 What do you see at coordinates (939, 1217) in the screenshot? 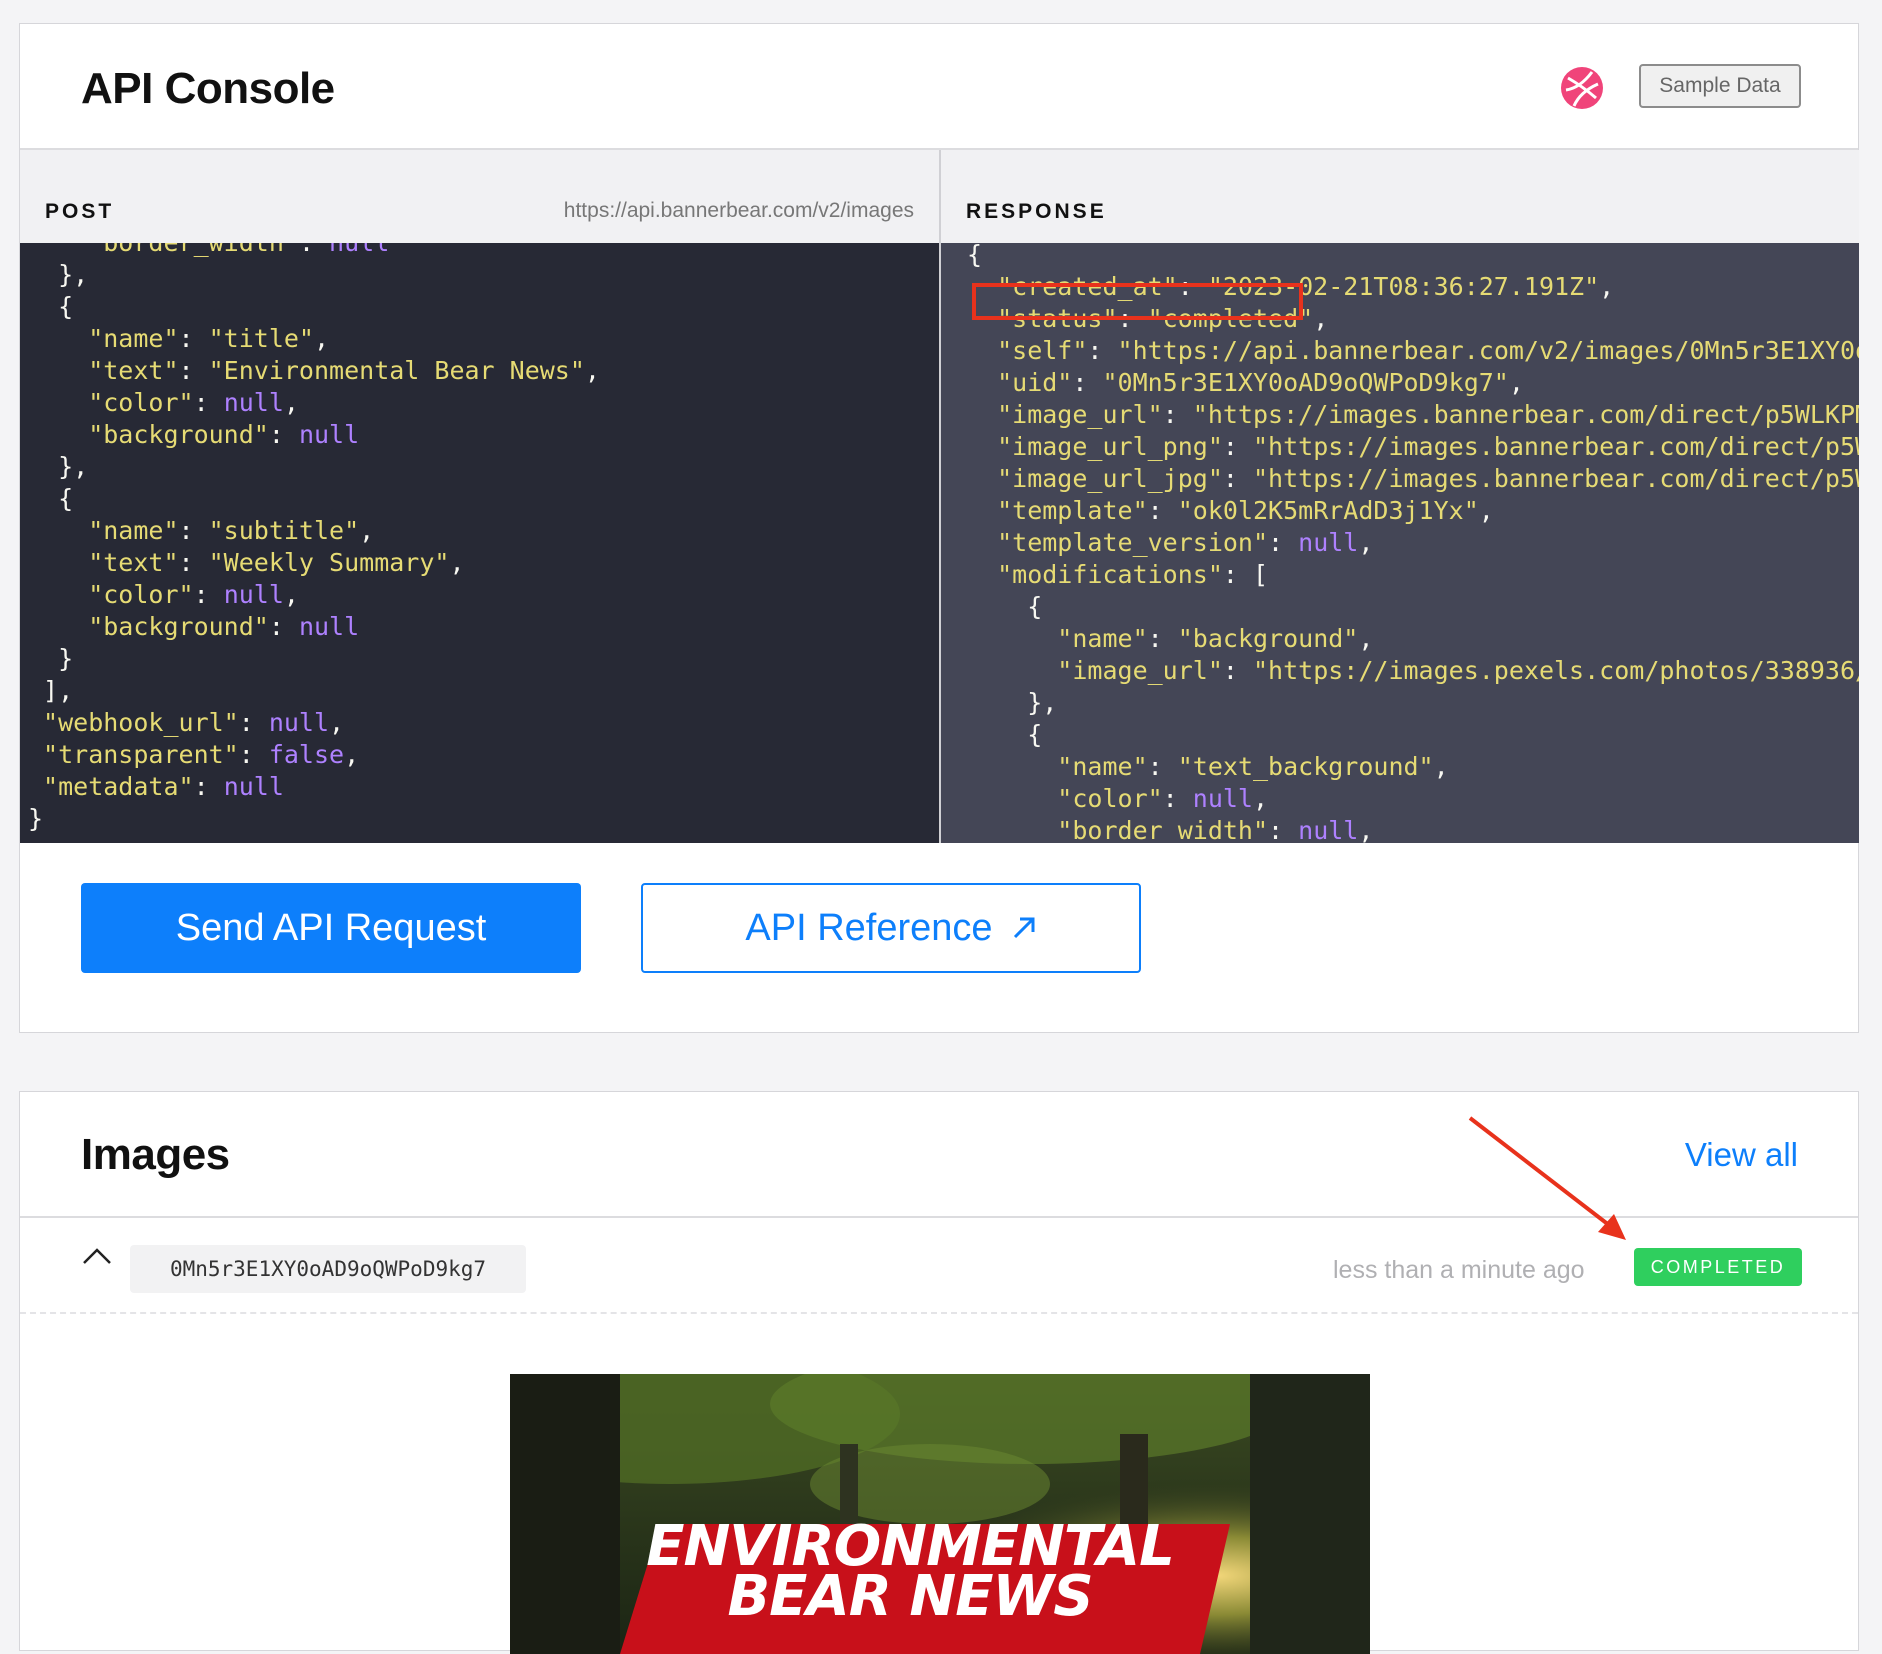
I see `images-header-divider` at bounding box center [939, 1217].